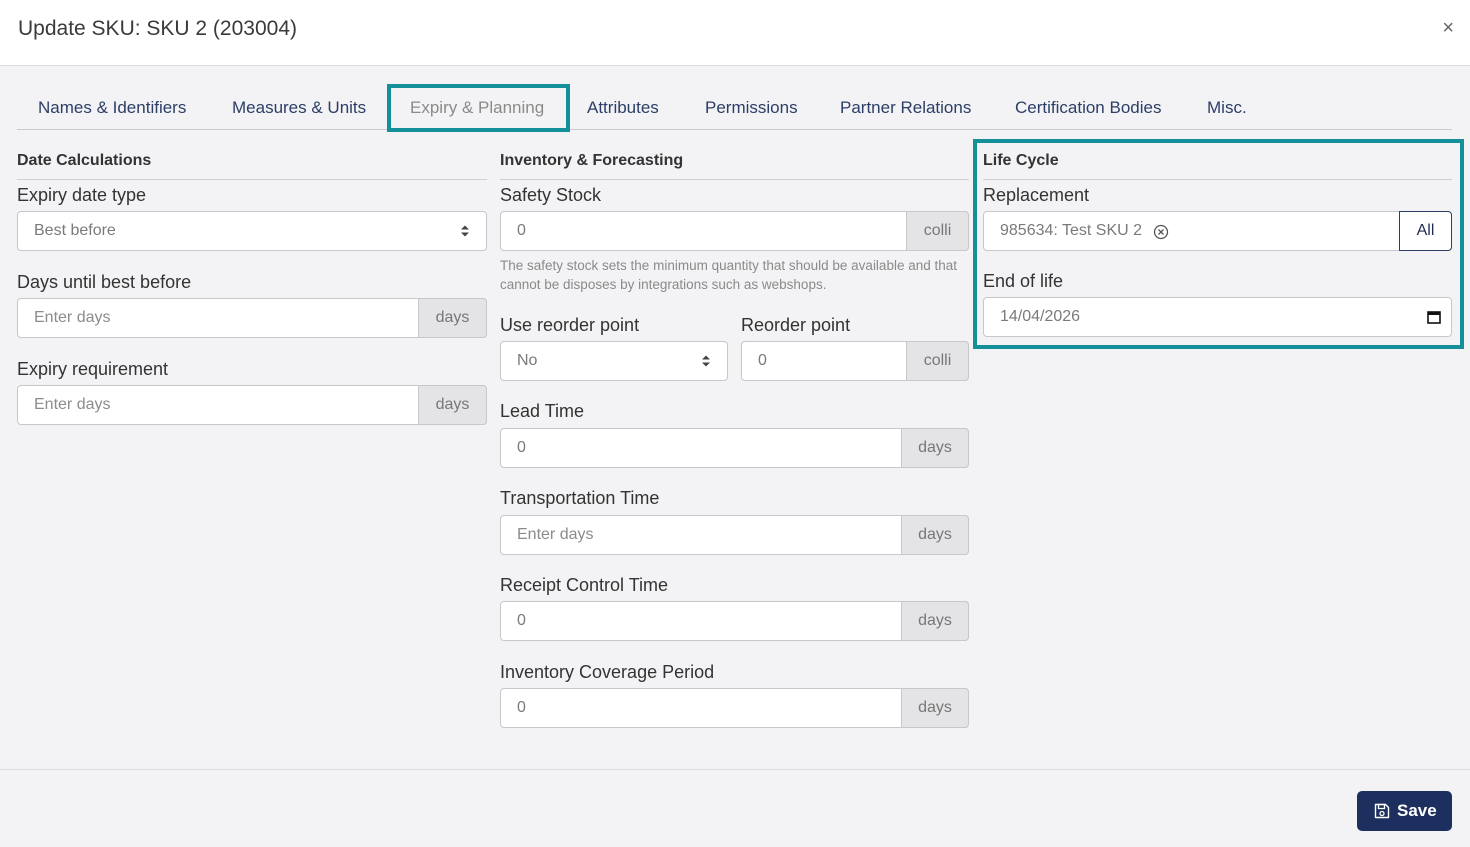  What do you see at coordinates (477, 108) in the screenshot?
I see `tab-expiry-planning: Expiry & Planning` at bounding box center [477, 108].